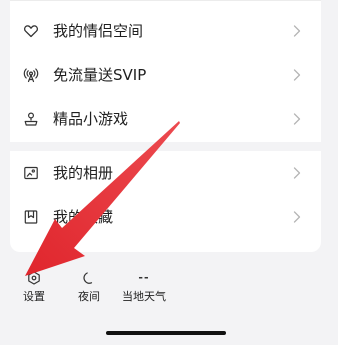  What do you see at coordinates (31, 119) in the screenshot?
I see `game-icon` at bounding box center [31, 119].